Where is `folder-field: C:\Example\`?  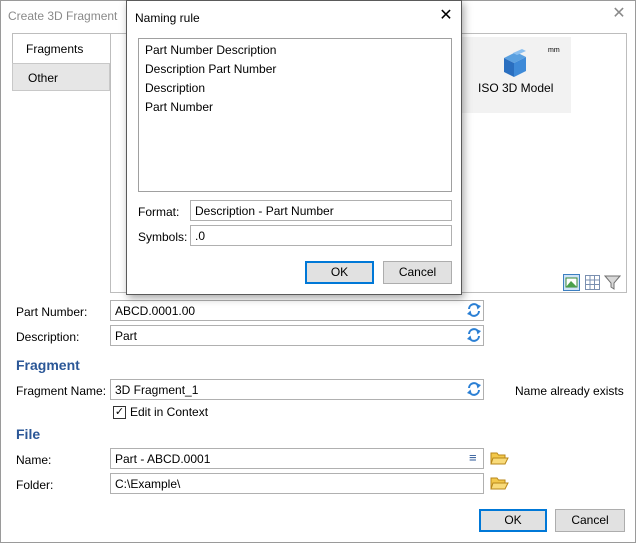 folder-field: C:\Example\ is located at coordinates (297, 483).